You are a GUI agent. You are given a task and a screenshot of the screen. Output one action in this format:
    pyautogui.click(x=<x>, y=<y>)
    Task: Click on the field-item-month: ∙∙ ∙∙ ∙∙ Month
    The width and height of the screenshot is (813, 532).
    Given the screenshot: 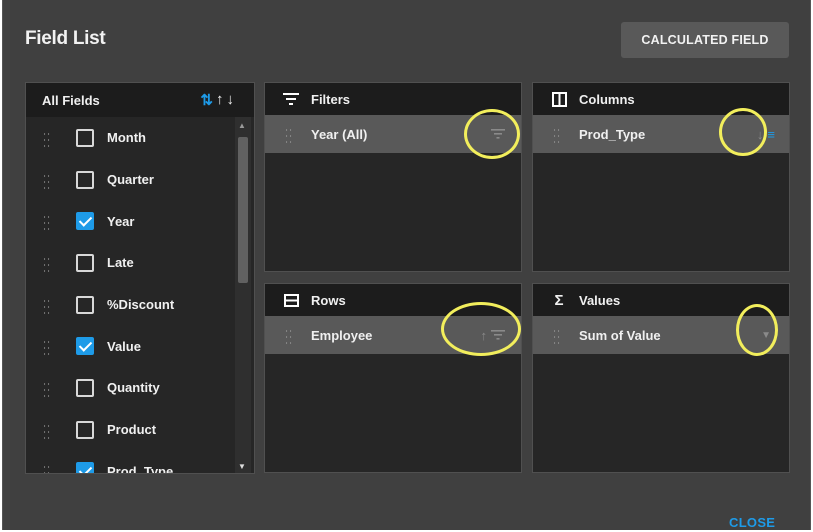 What is the action you would take?
    pyautogui.click(x=130, y=138)
    